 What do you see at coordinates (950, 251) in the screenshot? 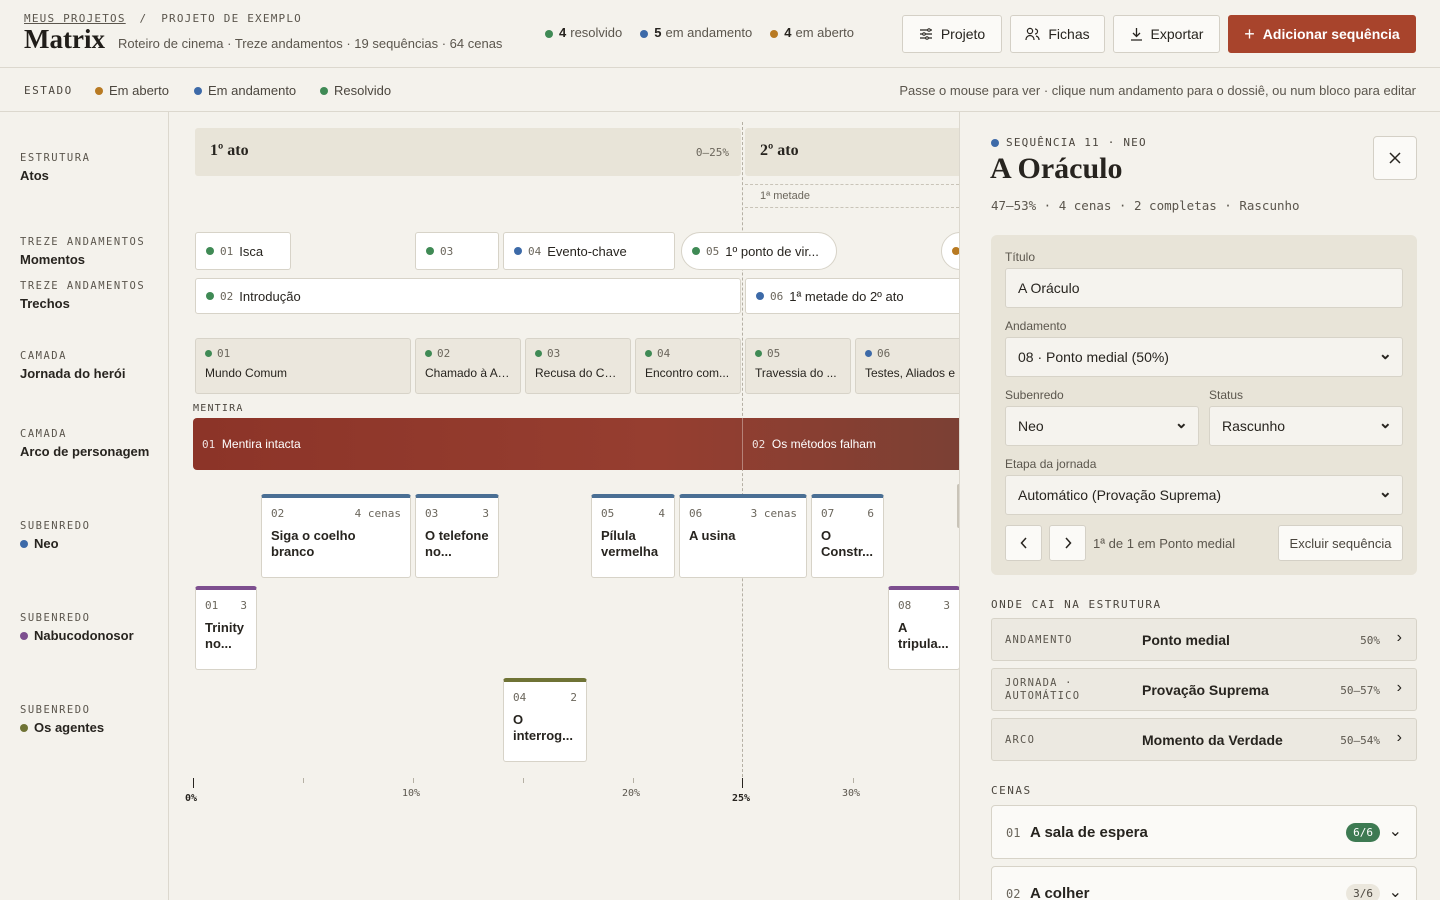
I see `moment-next` at bounding box center [950, 251].